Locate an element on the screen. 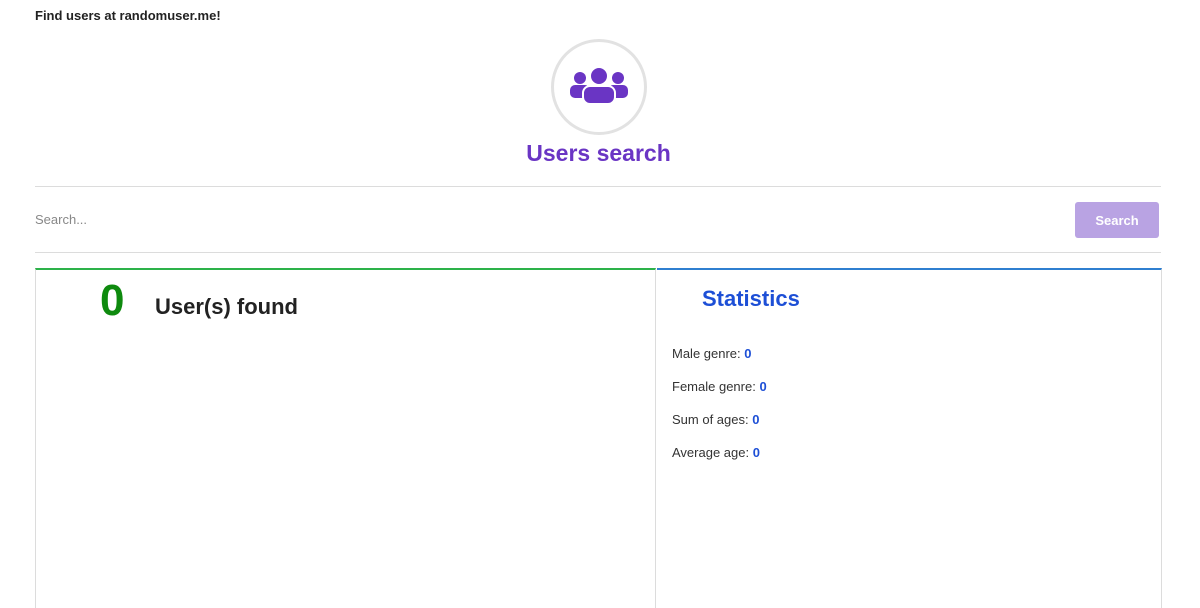  users-group-icon is located at coordinates (599, 86).